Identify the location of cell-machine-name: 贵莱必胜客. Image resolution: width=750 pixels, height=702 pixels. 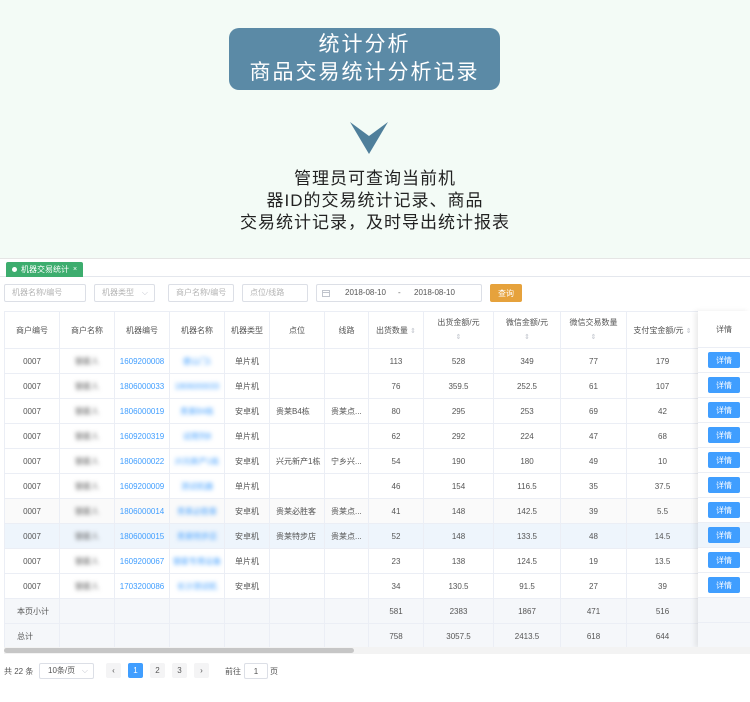
(197, 511).